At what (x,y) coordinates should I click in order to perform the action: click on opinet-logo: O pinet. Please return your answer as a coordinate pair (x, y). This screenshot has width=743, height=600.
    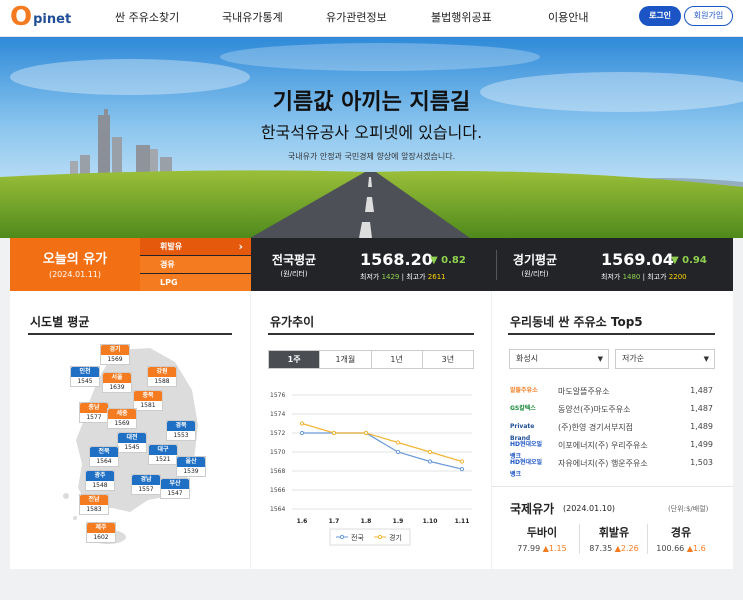
    Looking at the image, I should click on (40, 17).